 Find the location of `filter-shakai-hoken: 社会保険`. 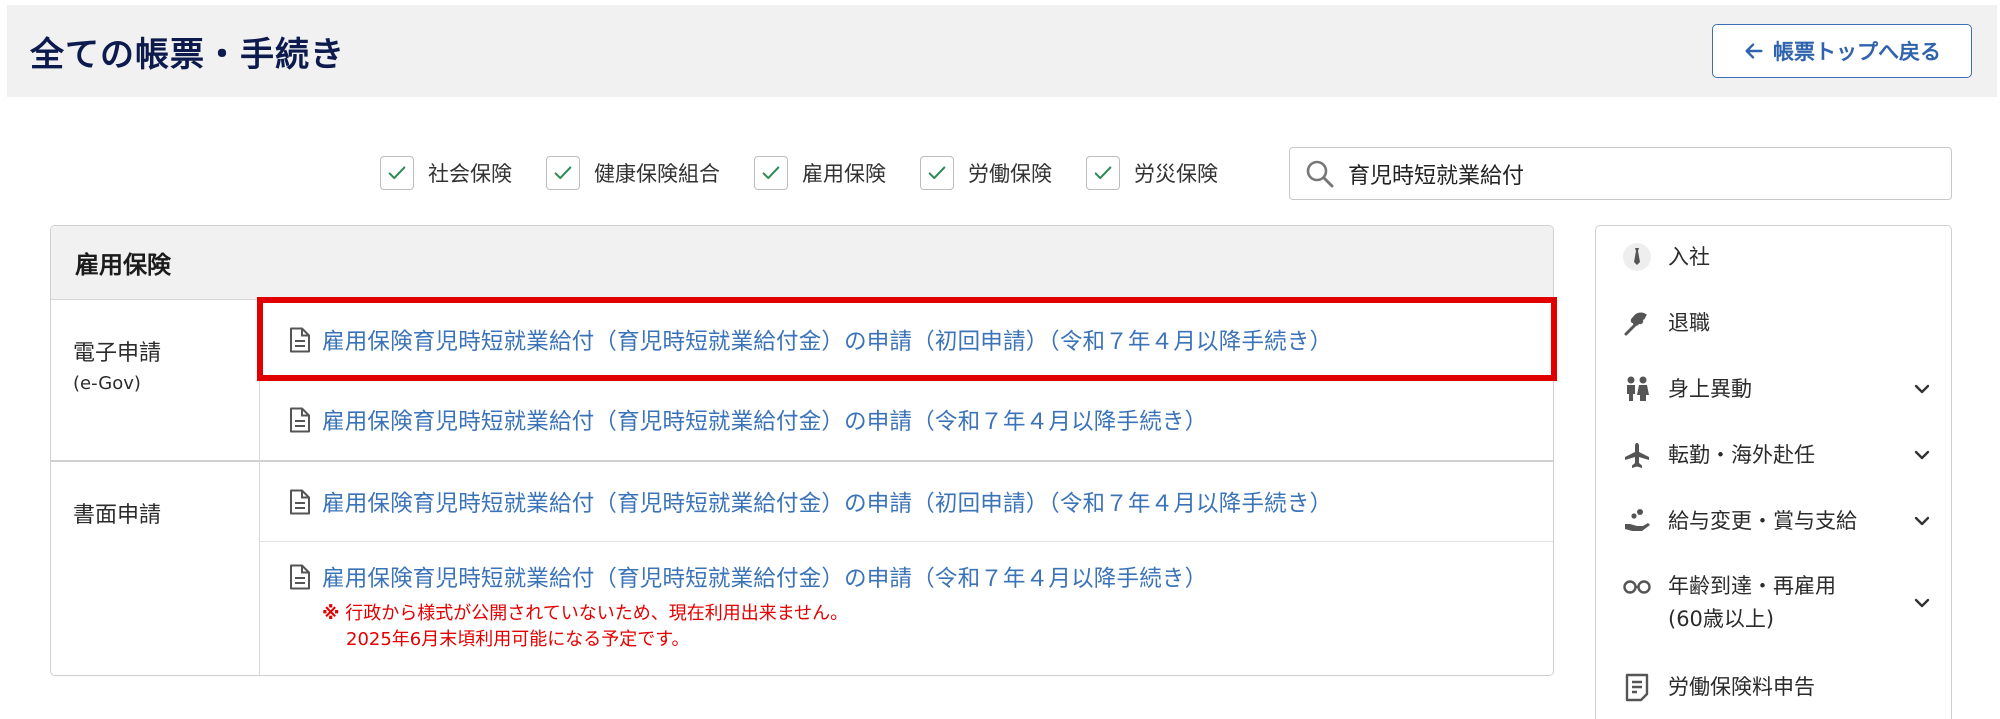

filter-shakai-hoken: 社会保険 is located at coordinates (446, 173).